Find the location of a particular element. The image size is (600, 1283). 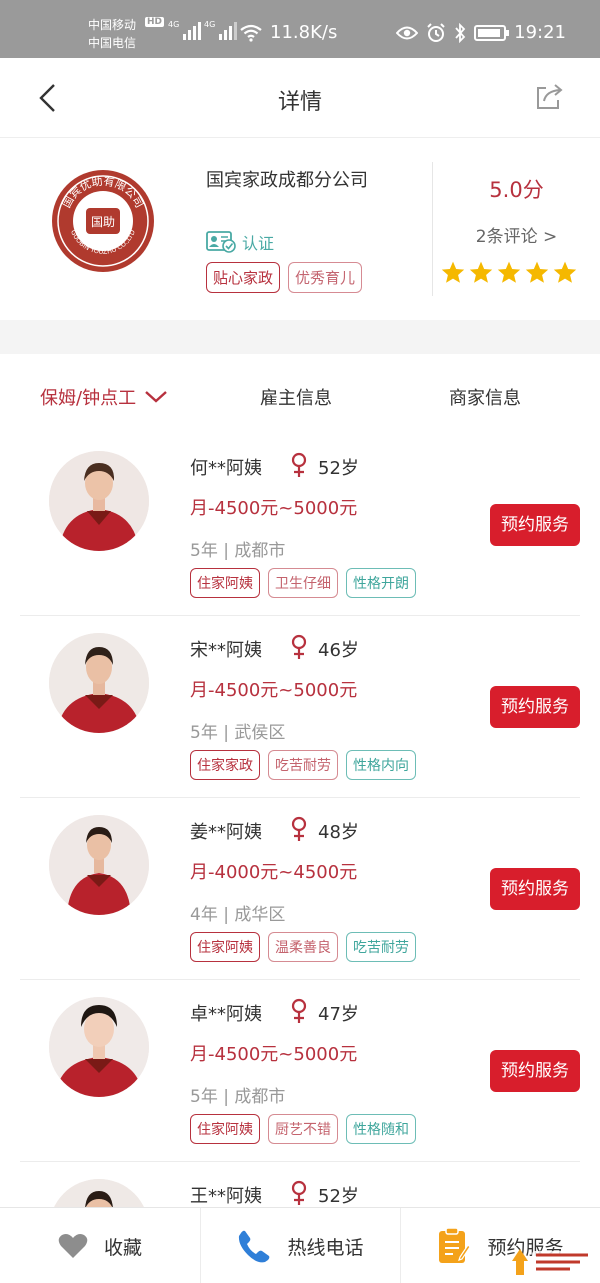

worker-tag: 温柔善良 is located at coordinates (303, 947).